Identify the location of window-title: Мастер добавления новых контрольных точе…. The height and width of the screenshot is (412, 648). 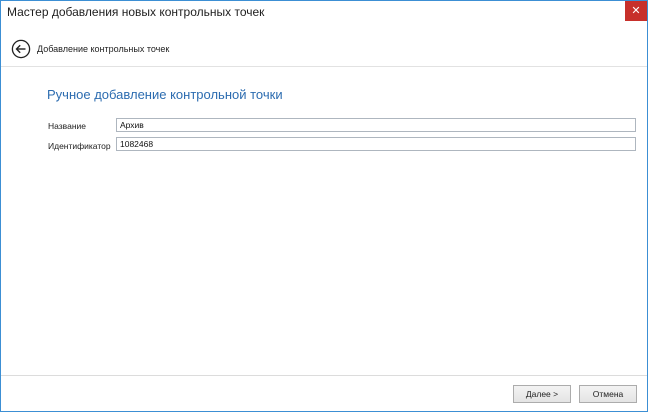
(136, 12).